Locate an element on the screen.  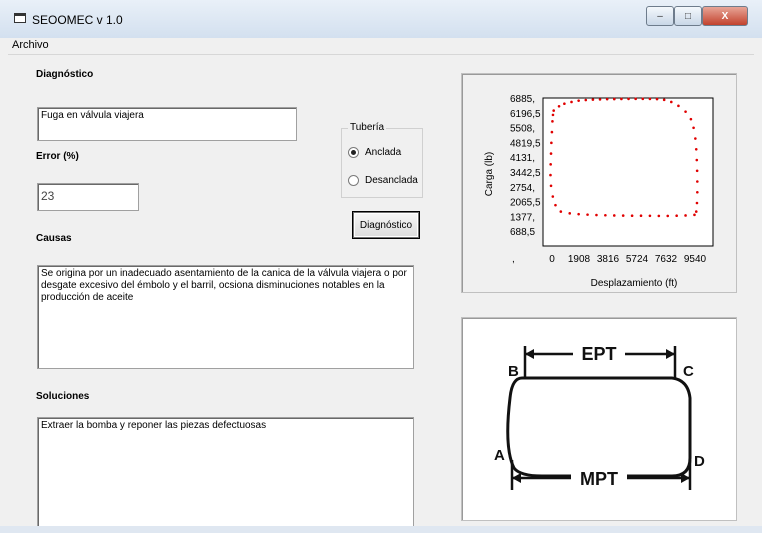
diagnostico-field: Fuga en válvula viajera is located at coordinates (167, 124).